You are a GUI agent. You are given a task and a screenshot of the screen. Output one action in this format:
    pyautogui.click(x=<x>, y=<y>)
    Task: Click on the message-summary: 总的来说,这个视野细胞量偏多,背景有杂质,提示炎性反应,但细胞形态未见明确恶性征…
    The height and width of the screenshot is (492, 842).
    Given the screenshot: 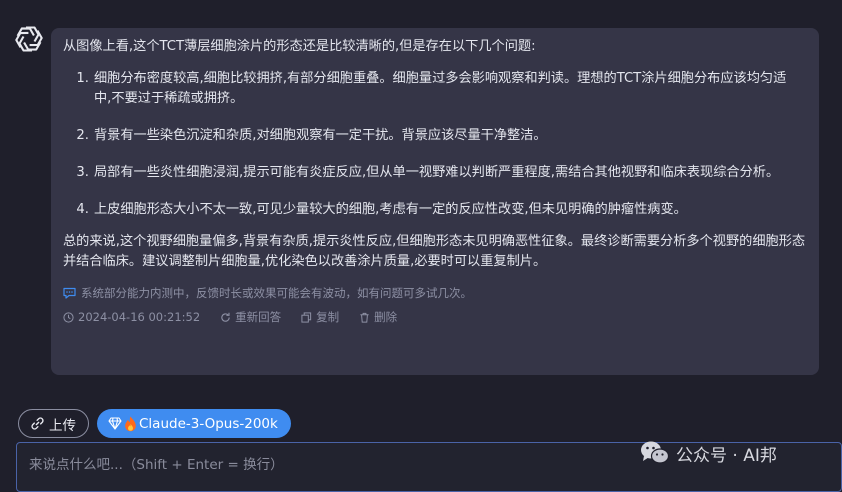 What is the action you would take?
    pyautogui.click(x=434, y=251)
    